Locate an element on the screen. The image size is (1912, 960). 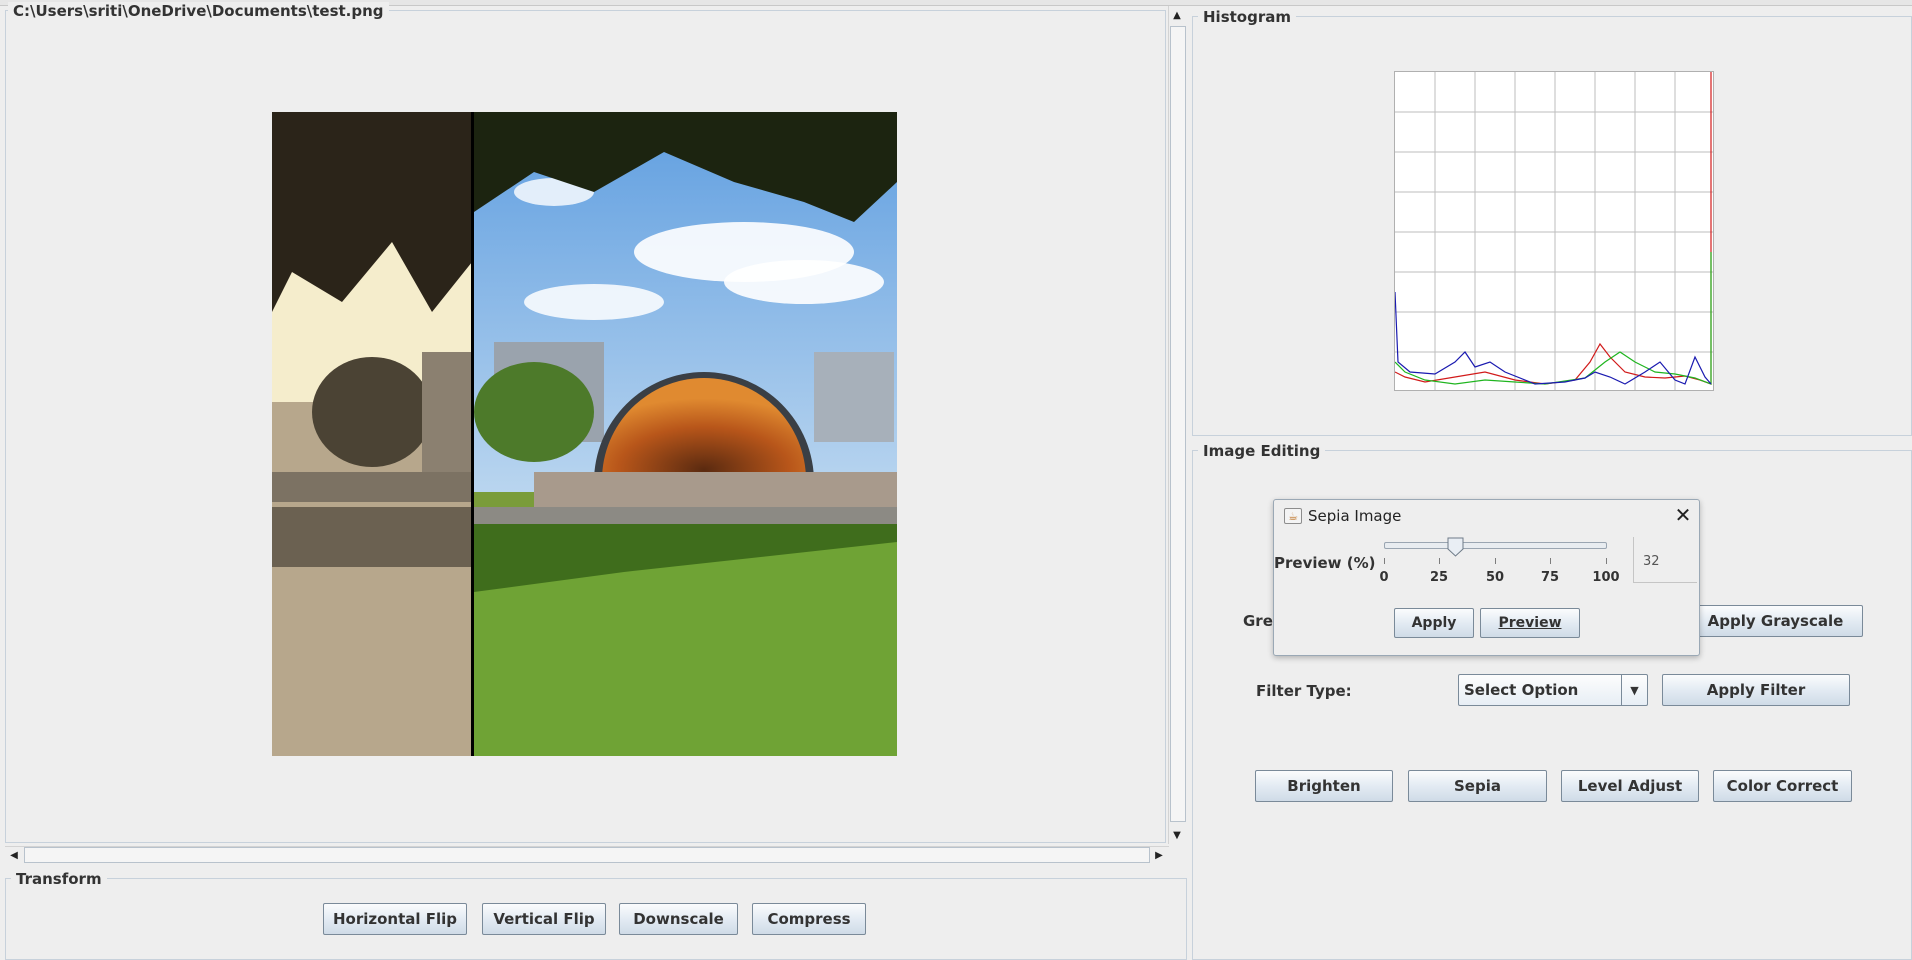
slider-tick-label: 100 is located at coordinates (1606, 577).